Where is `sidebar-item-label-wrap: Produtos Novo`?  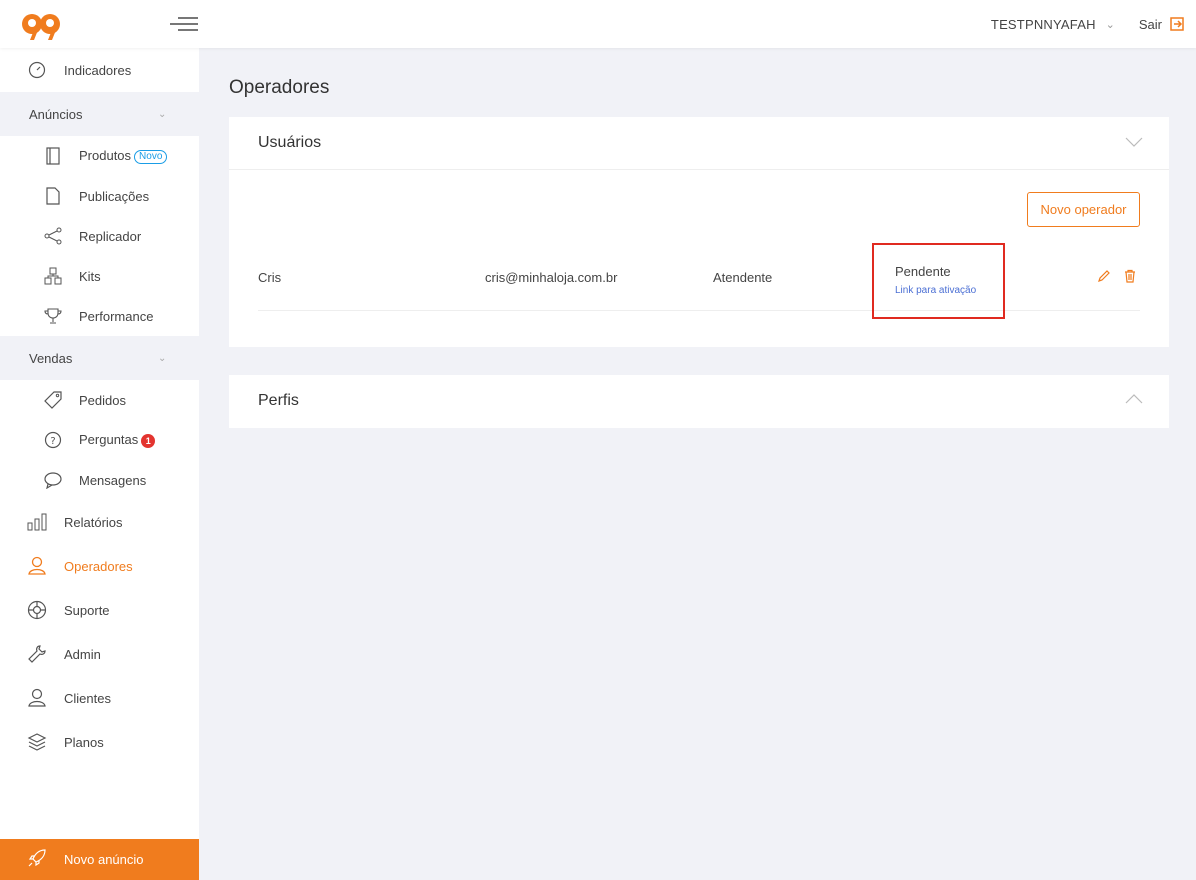
sidebar-item-label-wrap: Produtos Novo is located at coordinates (123, 156).